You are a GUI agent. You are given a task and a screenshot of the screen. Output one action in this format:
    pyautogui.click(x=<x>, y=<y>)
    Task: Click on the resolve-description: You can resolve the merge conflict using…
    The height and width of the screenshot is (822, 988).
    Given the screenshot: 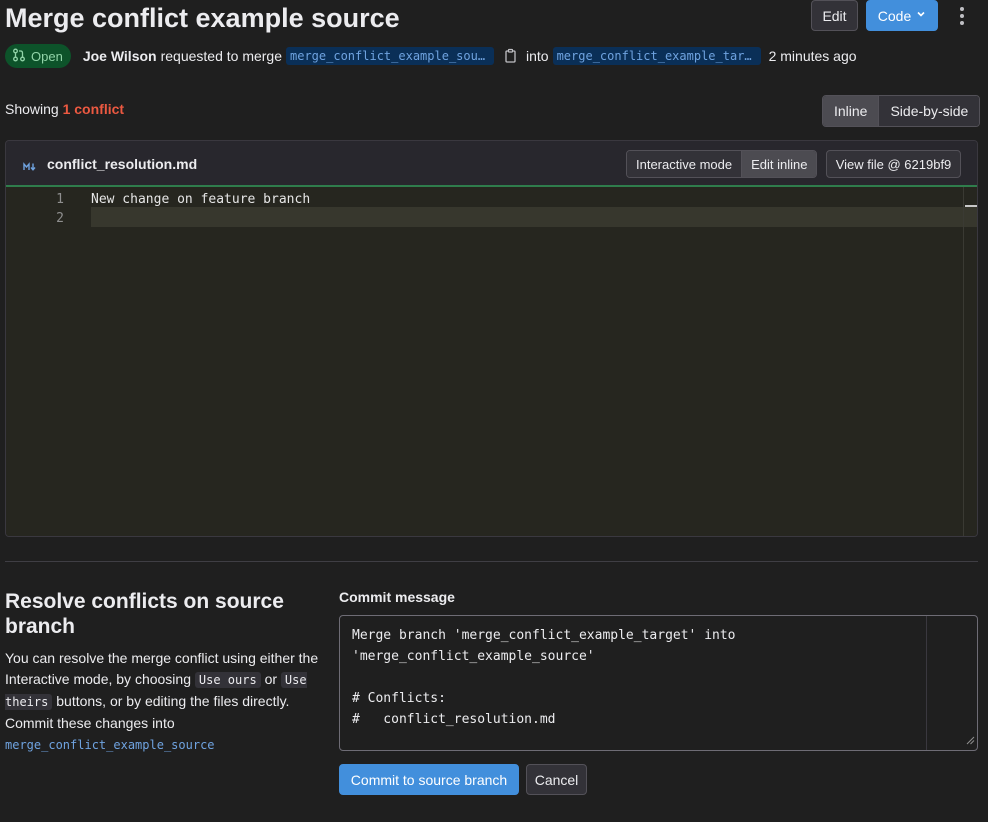 What is the action you would take?
    pyautogui.click(x=164, y=702)
    